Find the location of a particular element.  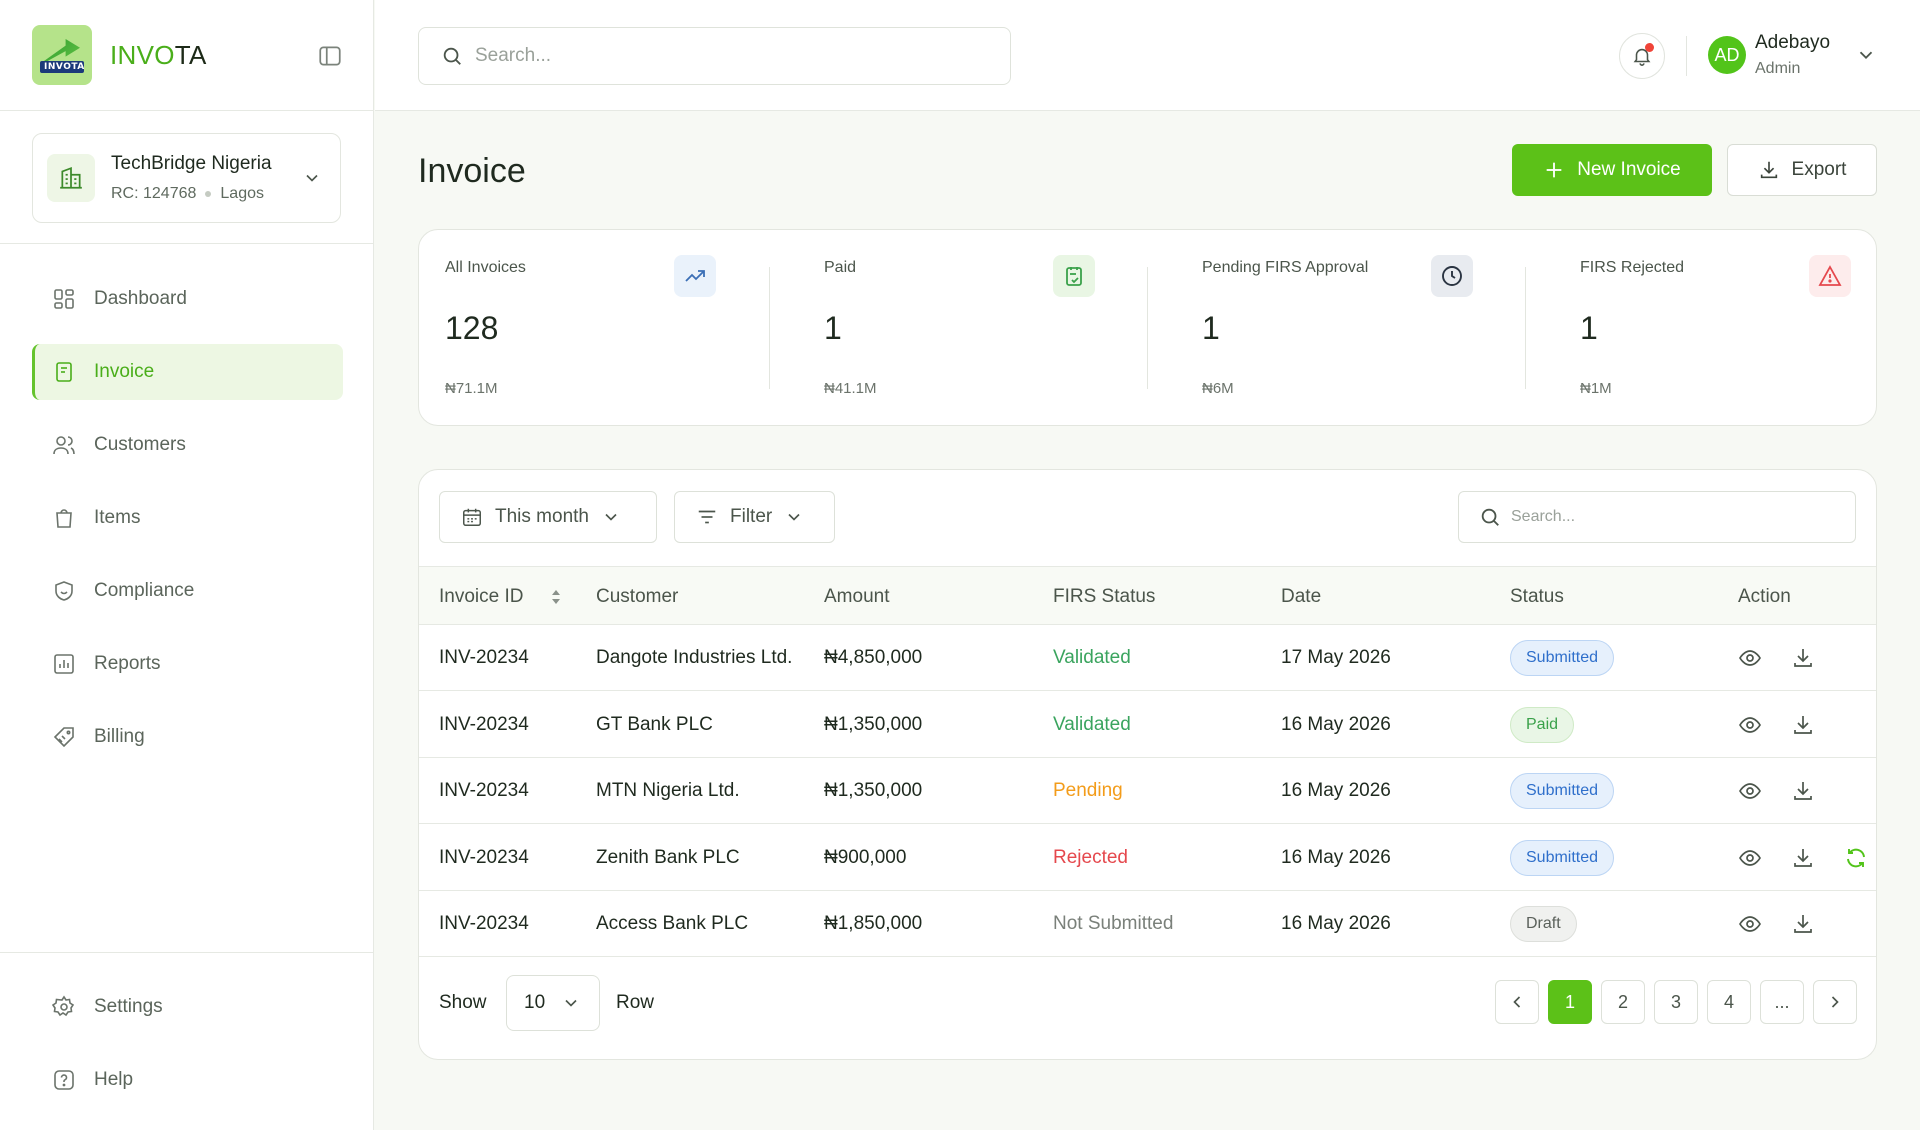

status-badge: Draft is located at coordinates (1543, 924).